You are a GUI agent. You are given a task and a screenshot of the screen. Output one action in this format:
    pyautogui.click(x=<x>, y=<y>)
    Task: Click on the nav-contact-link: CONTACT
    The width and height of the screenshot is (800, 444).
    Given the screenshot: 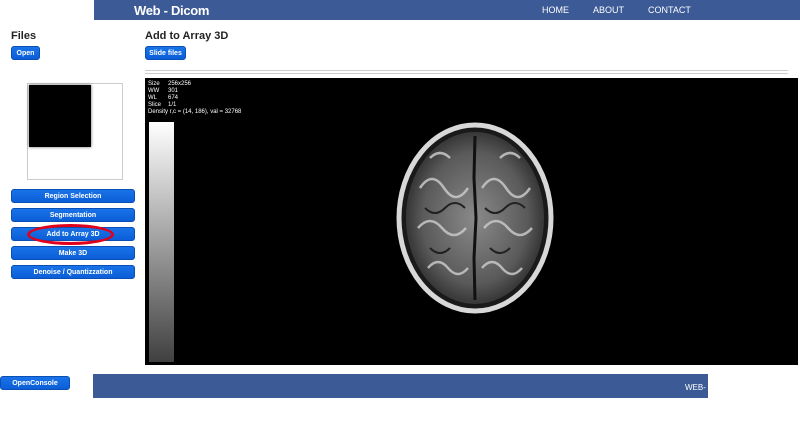 What is the action you would take?
    pyautogui.click(x=669, y=10)
    